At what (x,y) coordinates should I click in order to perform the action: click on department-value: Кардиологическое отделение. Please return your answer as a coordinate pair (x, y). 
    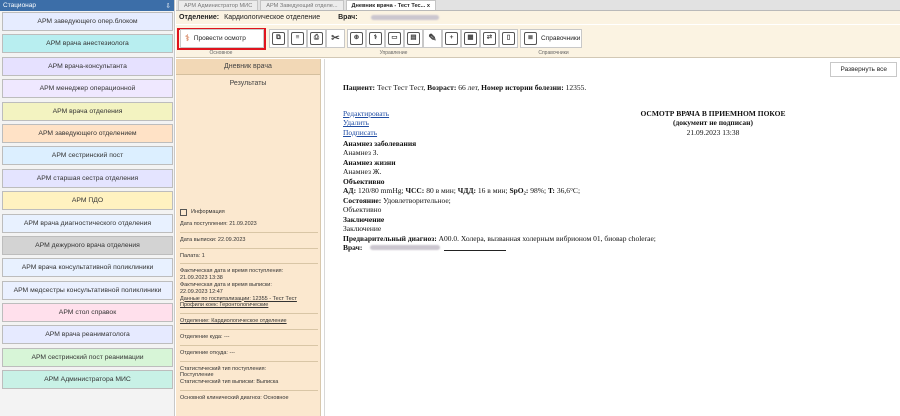
    Looking at the image, I should click on (272, 17).